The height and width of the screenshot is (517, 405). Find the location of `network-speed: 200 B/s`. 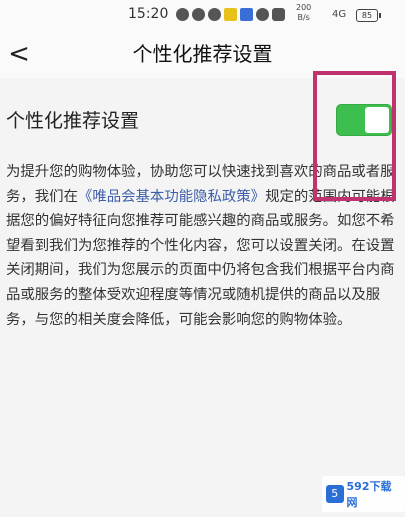

network-speed: 200 B/s is located at coordinates (303, 13).